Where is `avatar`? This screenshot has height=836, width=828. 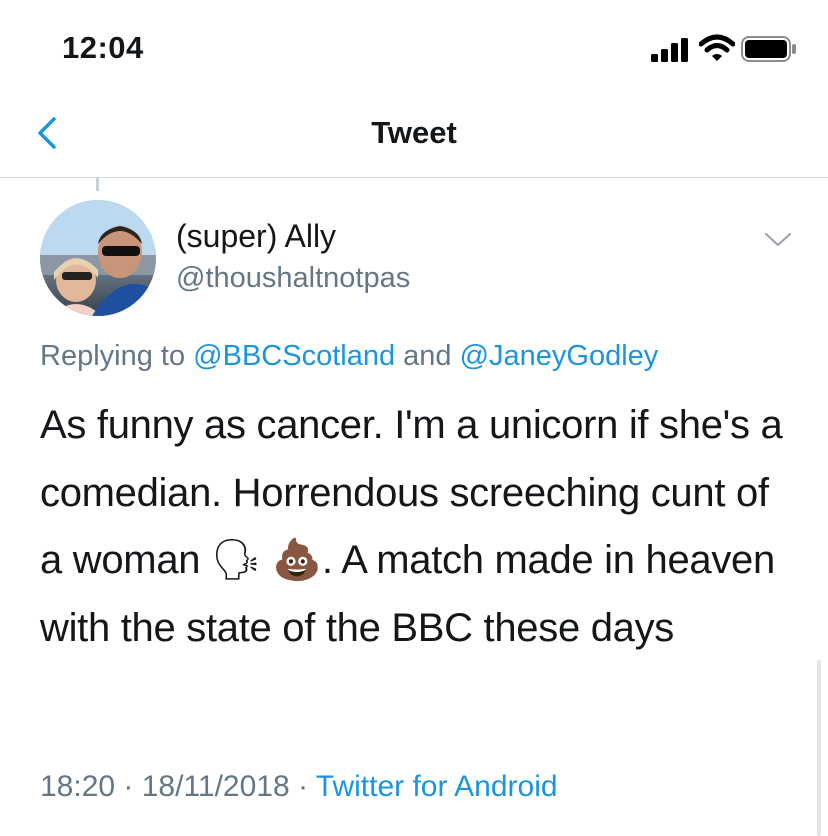 avatar is located at coordinates (98, 258).